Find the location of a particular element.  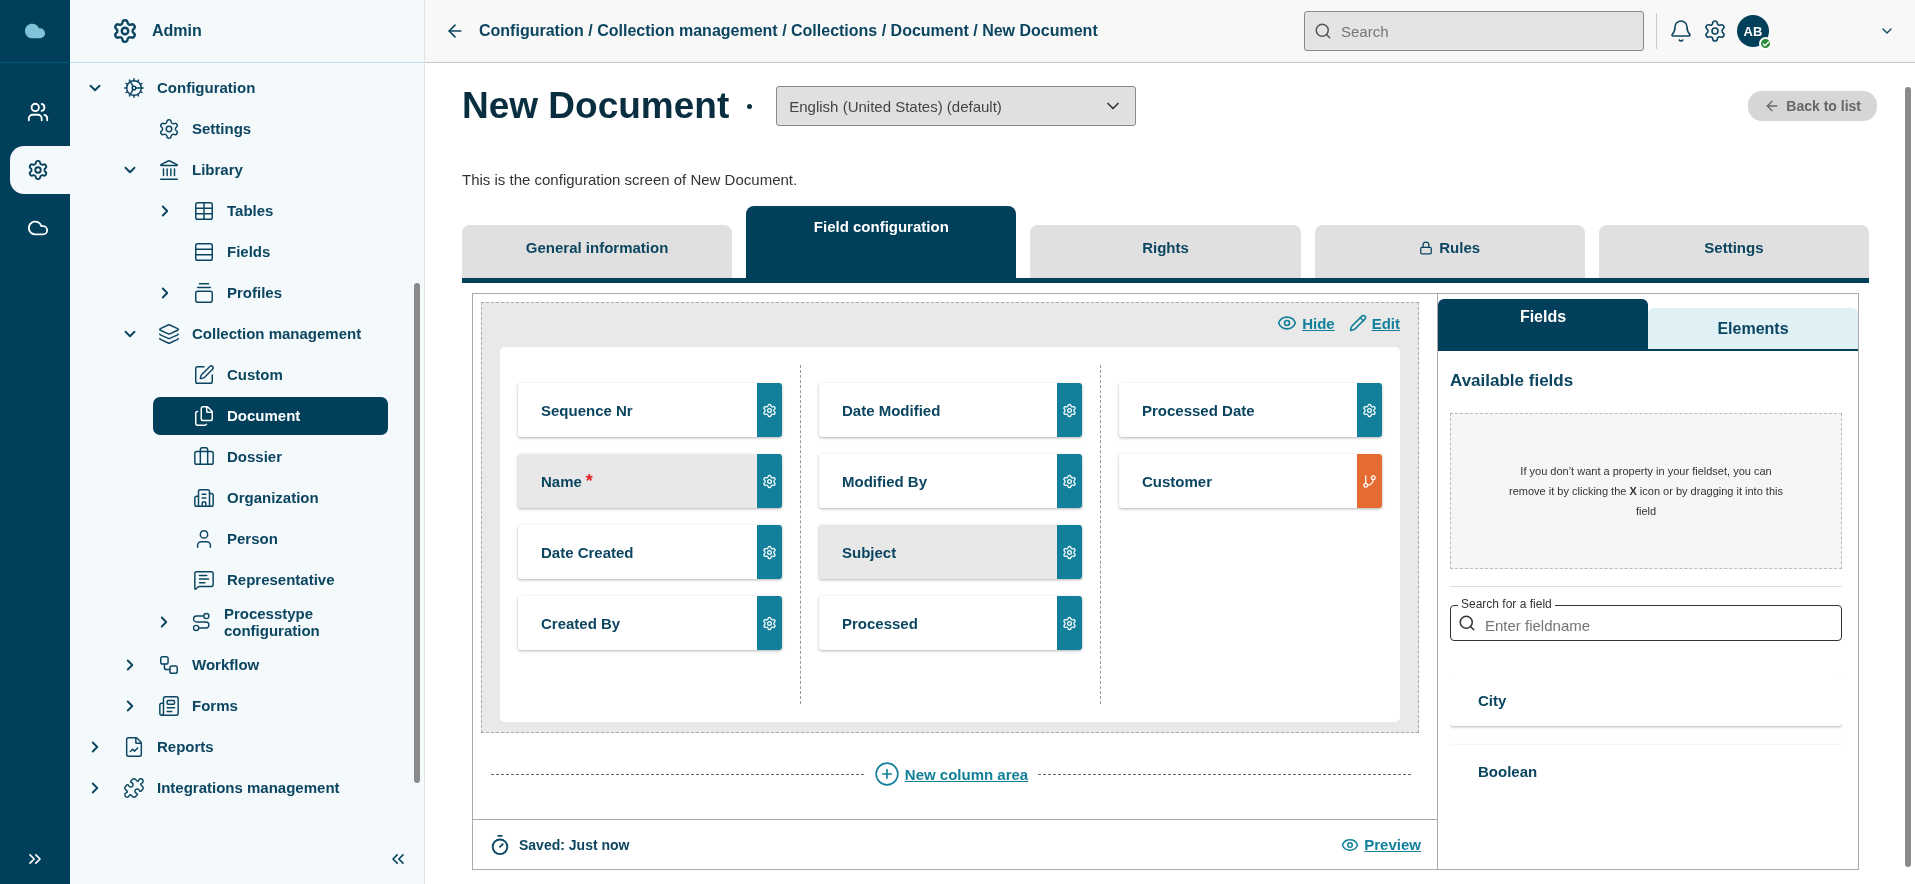

page-description: This is the configuration screen of New Document. is located at coordinates (630, 179).